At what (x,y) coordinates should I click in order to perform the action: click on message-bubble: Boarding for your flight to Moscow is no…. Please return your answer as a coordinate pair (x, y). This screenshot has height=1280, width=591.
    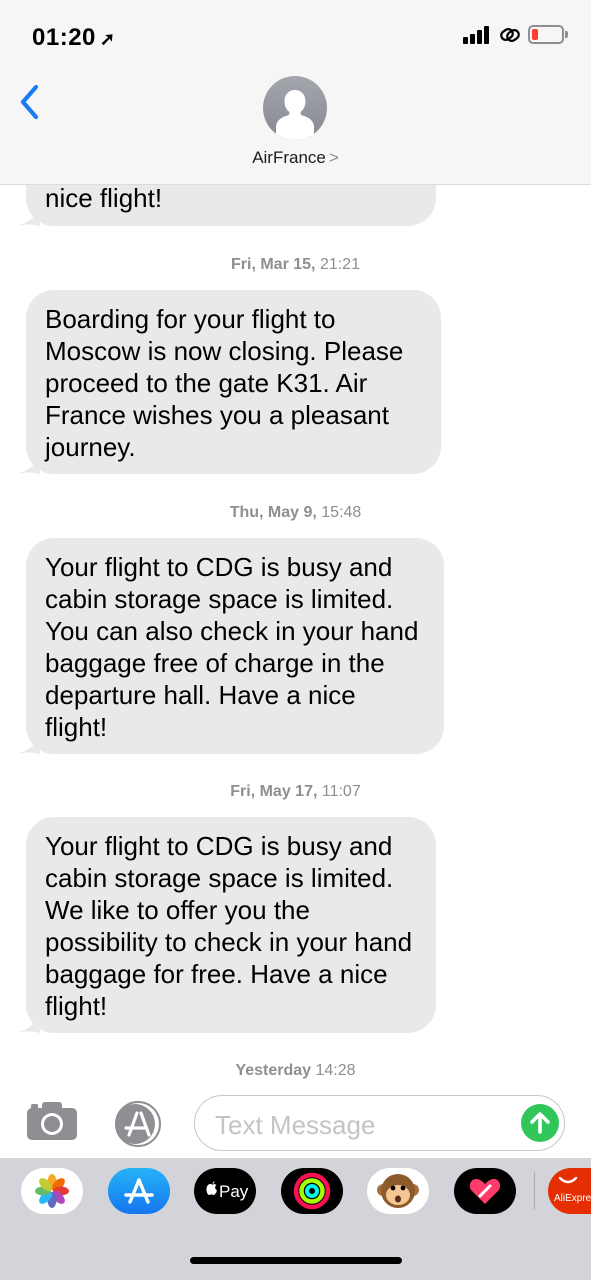
    Looking at the image, I should click on (228, 382).